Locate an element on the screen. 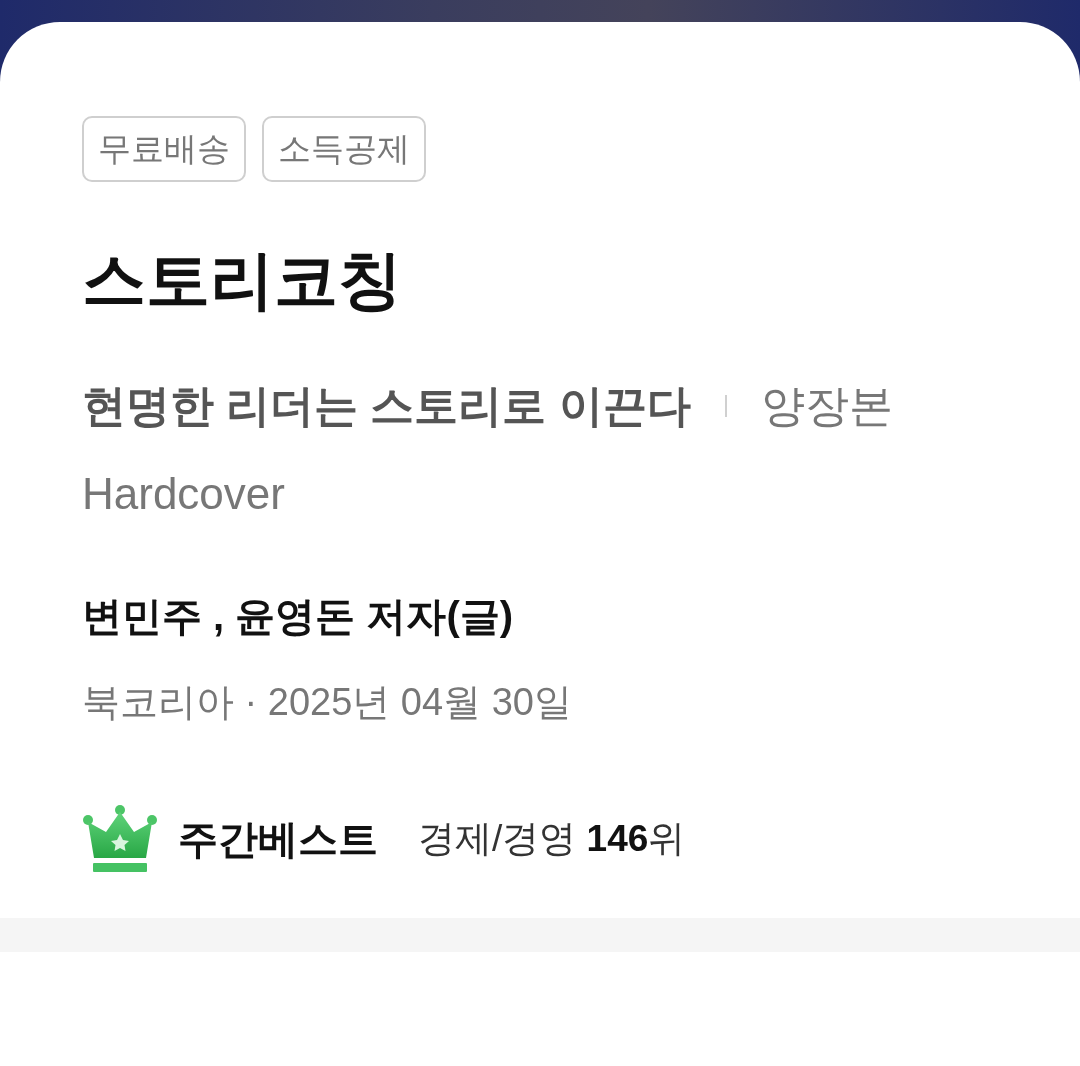 The image size is (1080, 1066). crown-icon is located at coordinates (120, 839).